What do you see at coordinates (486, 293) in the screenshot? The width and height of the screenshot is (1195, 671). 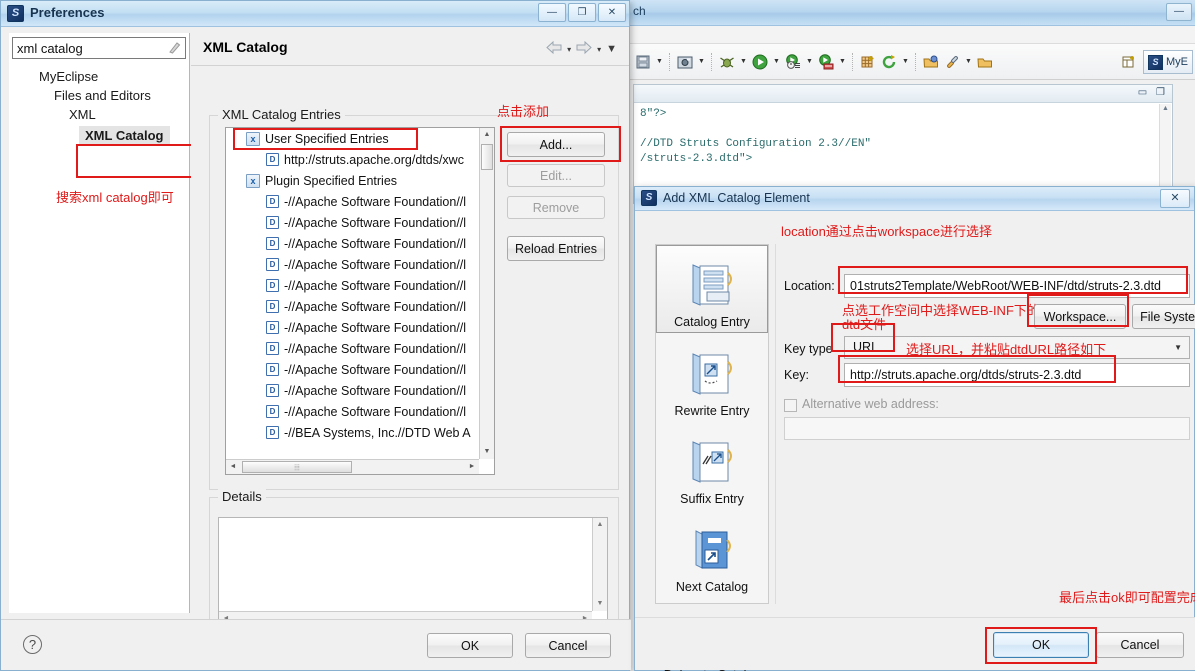 I see `entries-vertical-scrollbar: ▲ ▼` at bounding box center [486, 293].